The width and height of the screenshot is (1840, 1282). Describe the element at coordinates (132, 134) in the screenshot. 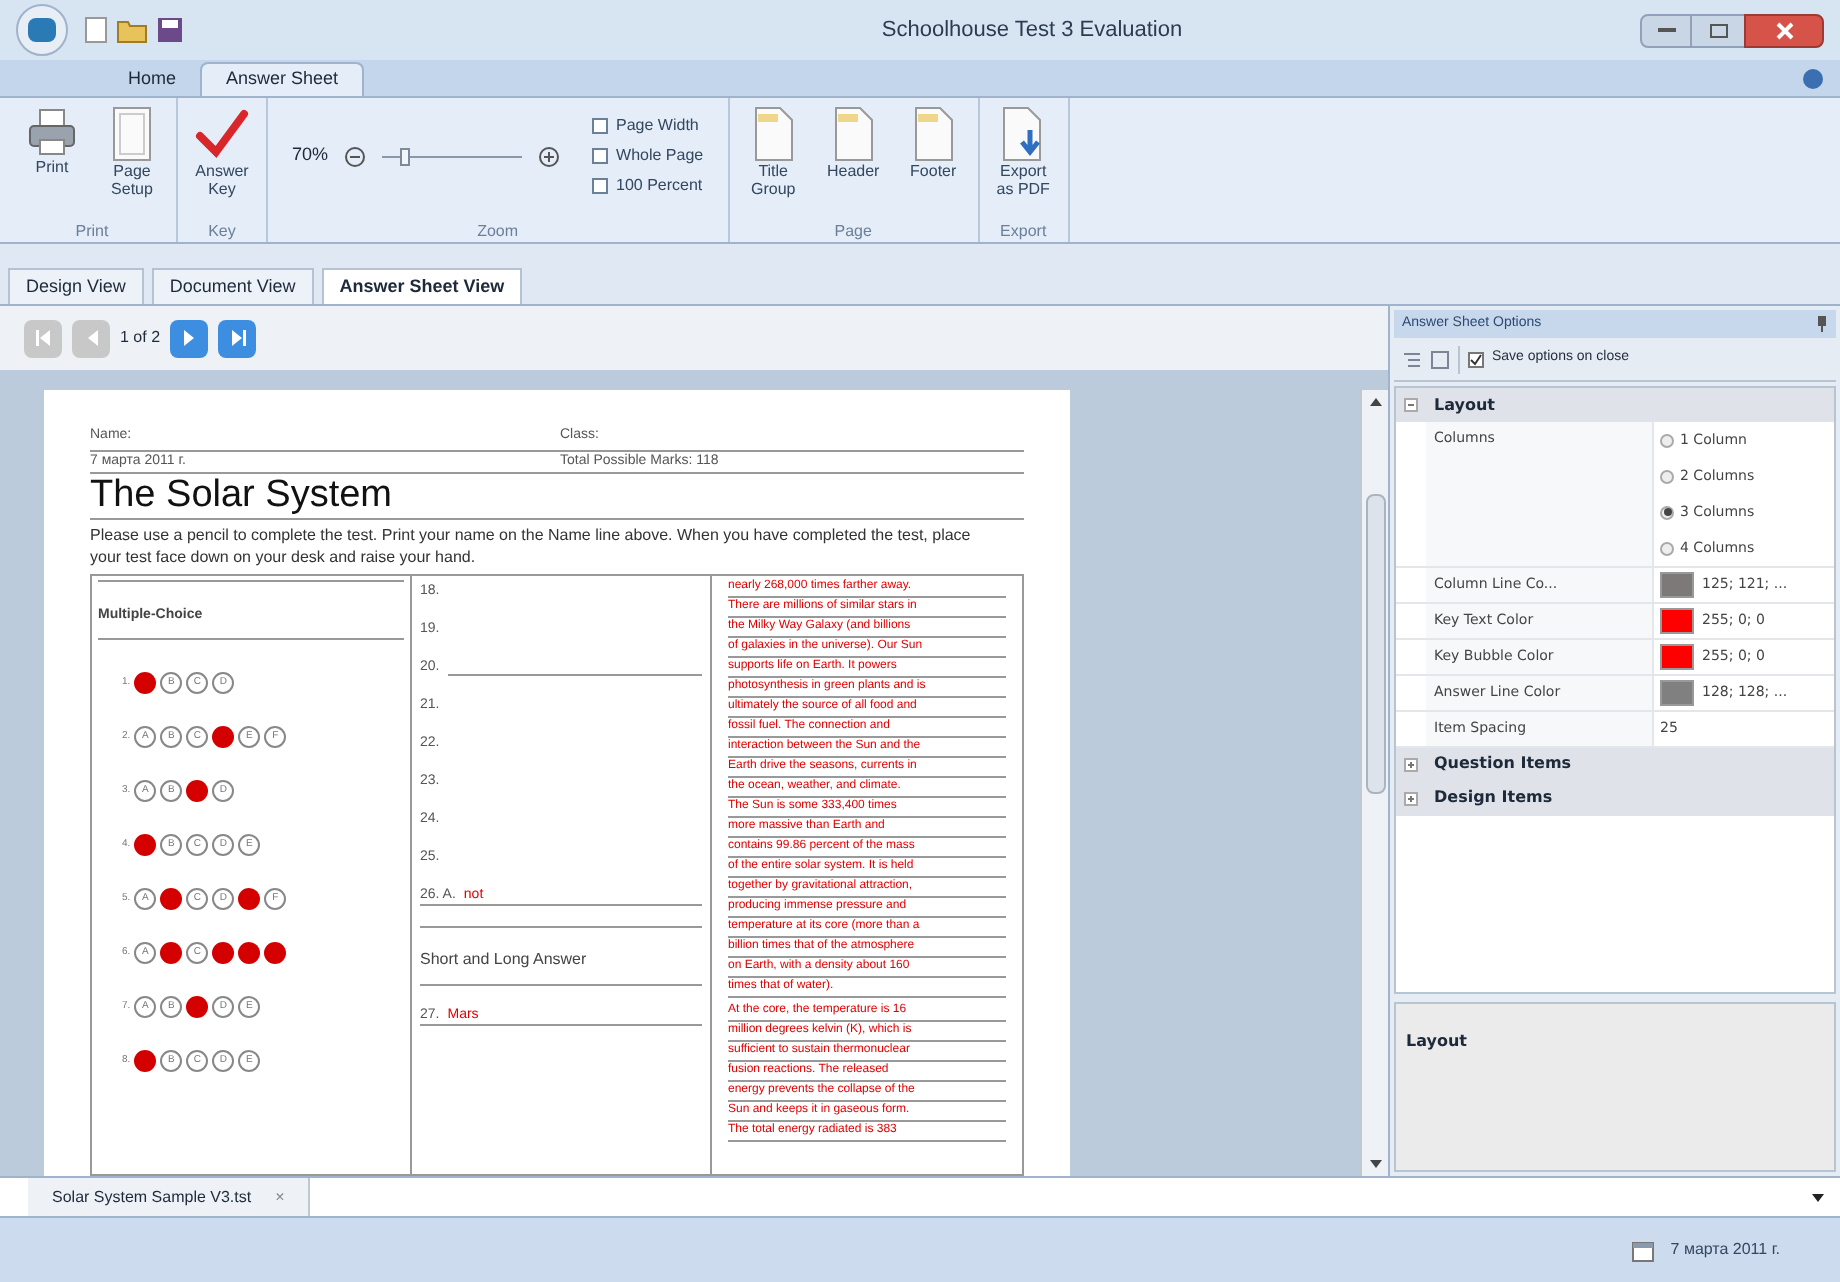

I see `page-icon` at that location.